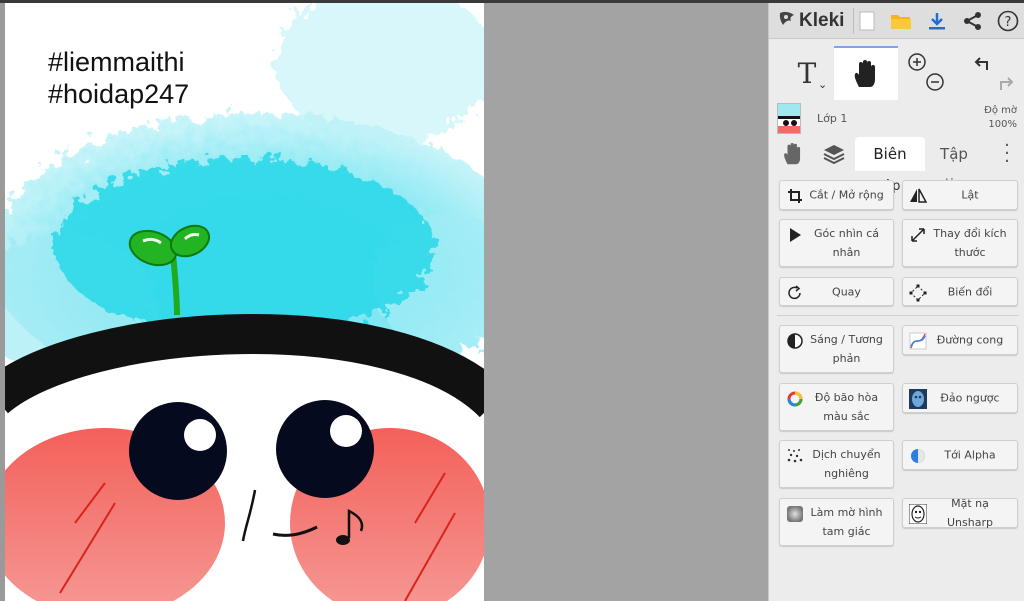 The image size is (1024, 601). I want to click on menu-separator, so click(853, 21).